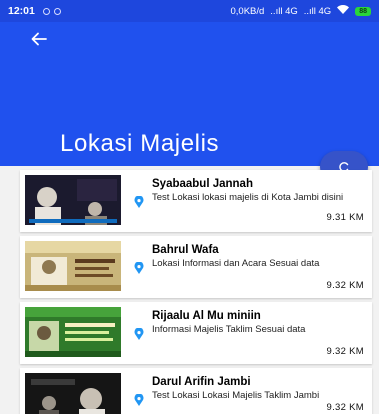  I want to click on wifi-icon, so click(343, 11).